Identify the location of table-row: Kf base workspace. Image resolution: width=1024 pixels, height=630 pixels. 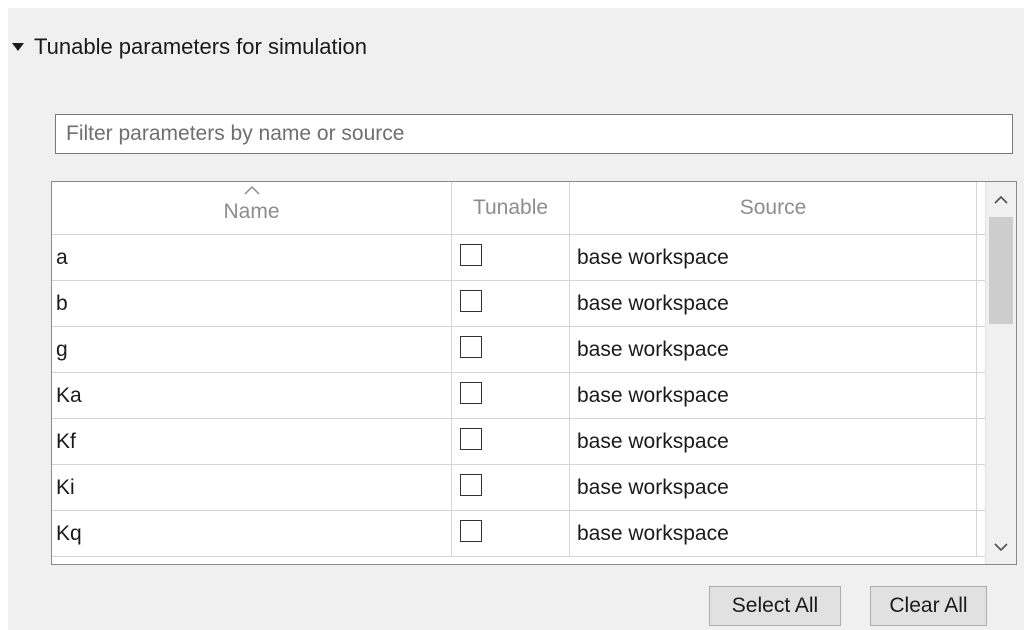
(518, 442).